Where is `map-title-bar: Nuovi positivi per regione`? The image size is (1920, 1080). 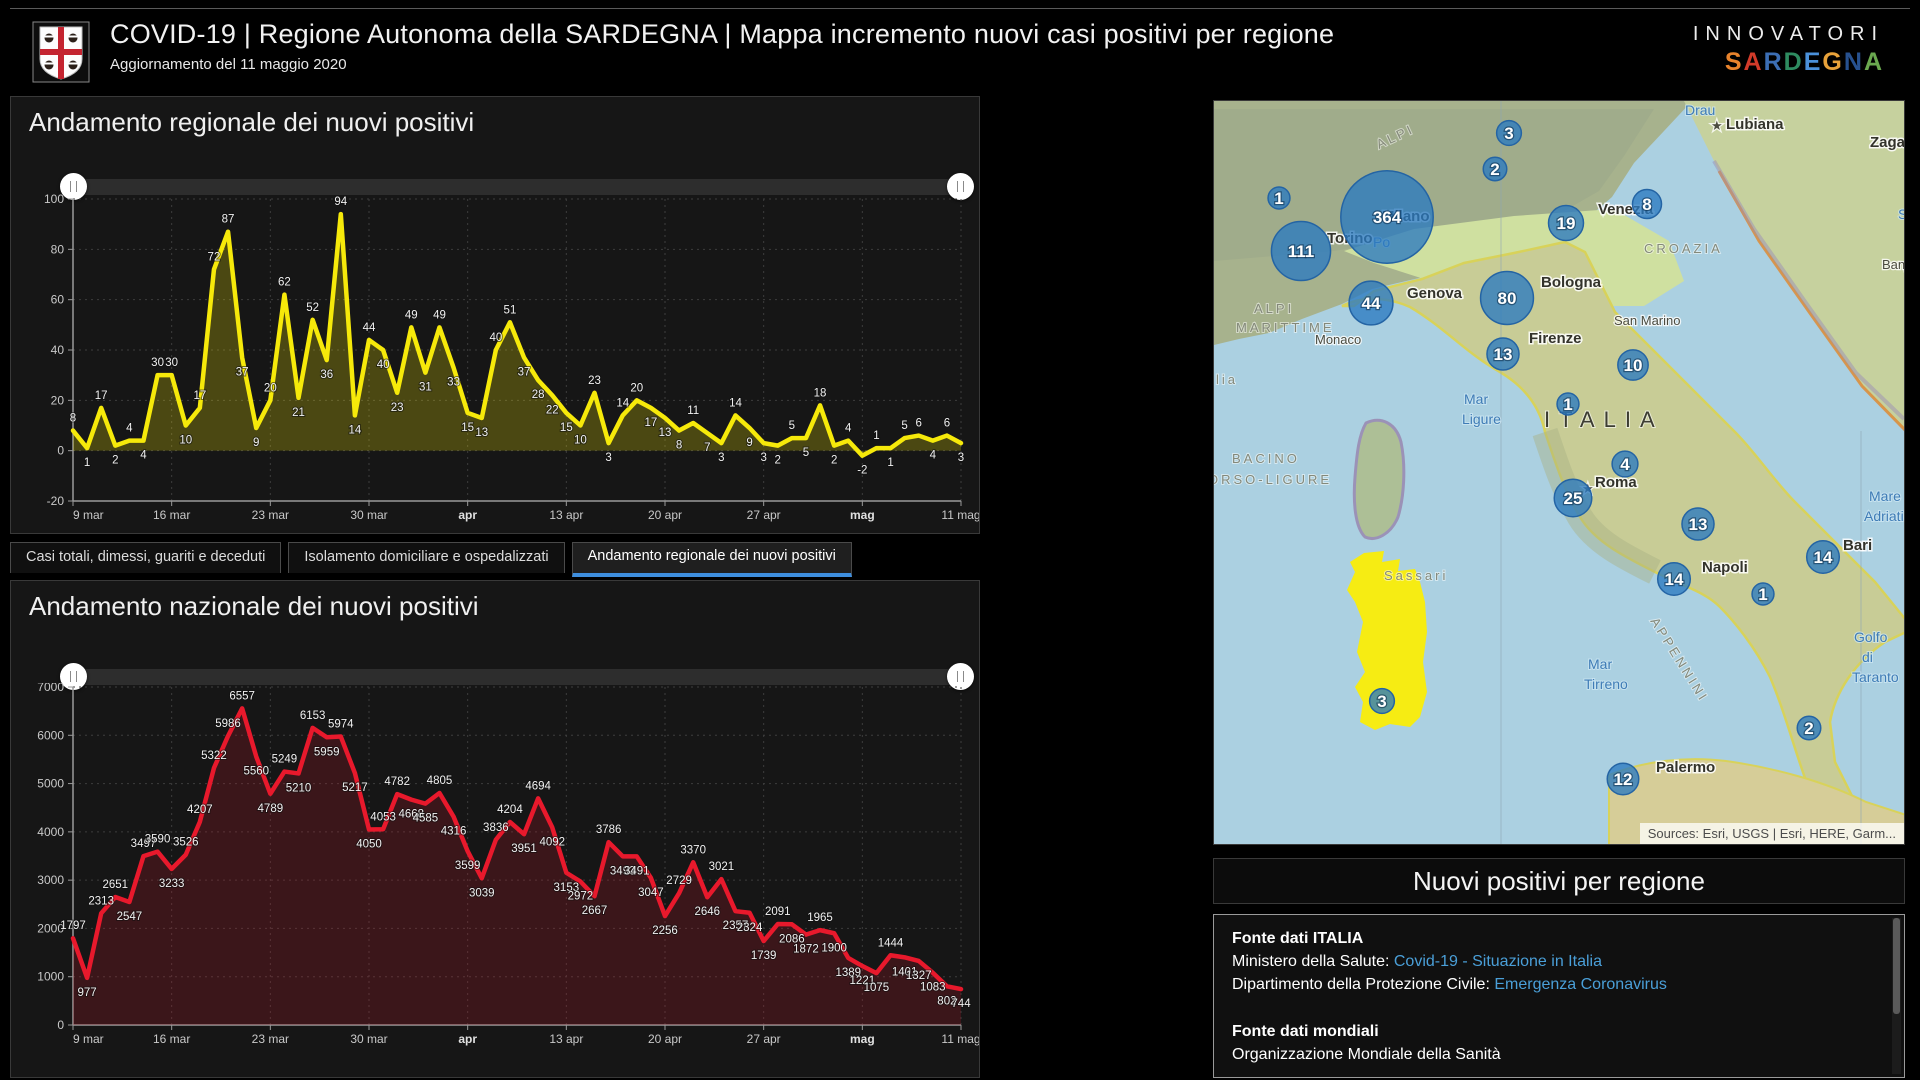
map-title-bar: Nuovi positivi per regione is located at coordinates (1559, 881).